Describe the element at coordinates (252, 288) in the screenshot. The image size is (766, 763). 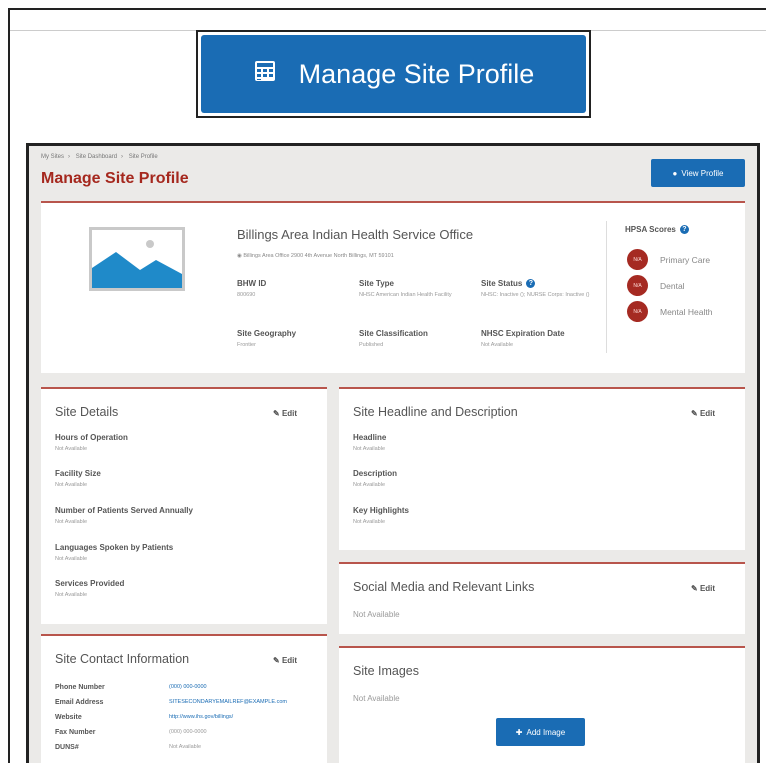
I see `bhw-id-field: BHW ID 800690` at that location.